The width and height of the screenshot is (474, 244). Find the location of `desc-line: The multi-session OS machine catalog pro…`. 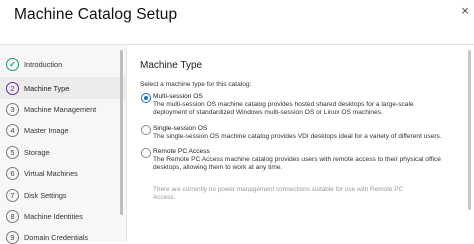

desc-line: The multi-session OS machine catalog pro… is located at coordinates (283, 104).